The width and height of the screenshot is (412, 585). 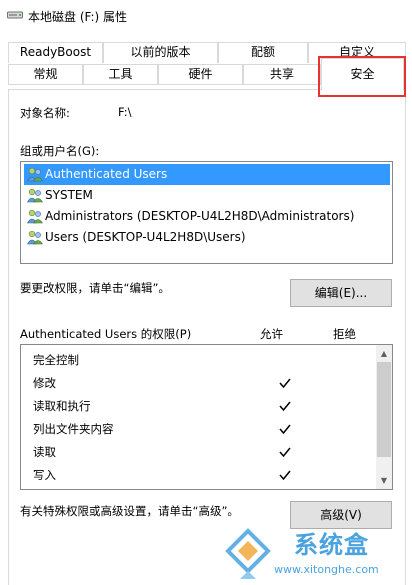 I want to click on permission-name: 读取, so click(x=44, y=452).